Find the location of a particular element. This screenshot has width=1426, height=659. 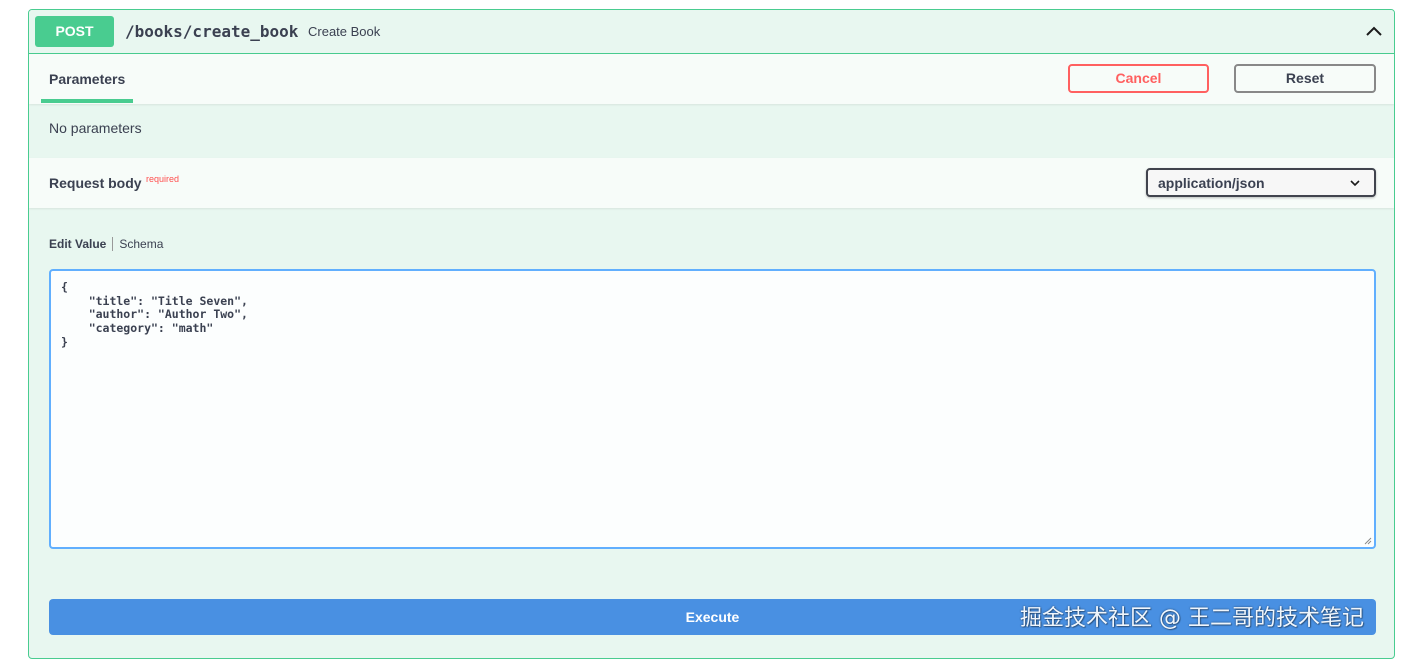

resize-handle-icon is located at coordinates (1368, 541).